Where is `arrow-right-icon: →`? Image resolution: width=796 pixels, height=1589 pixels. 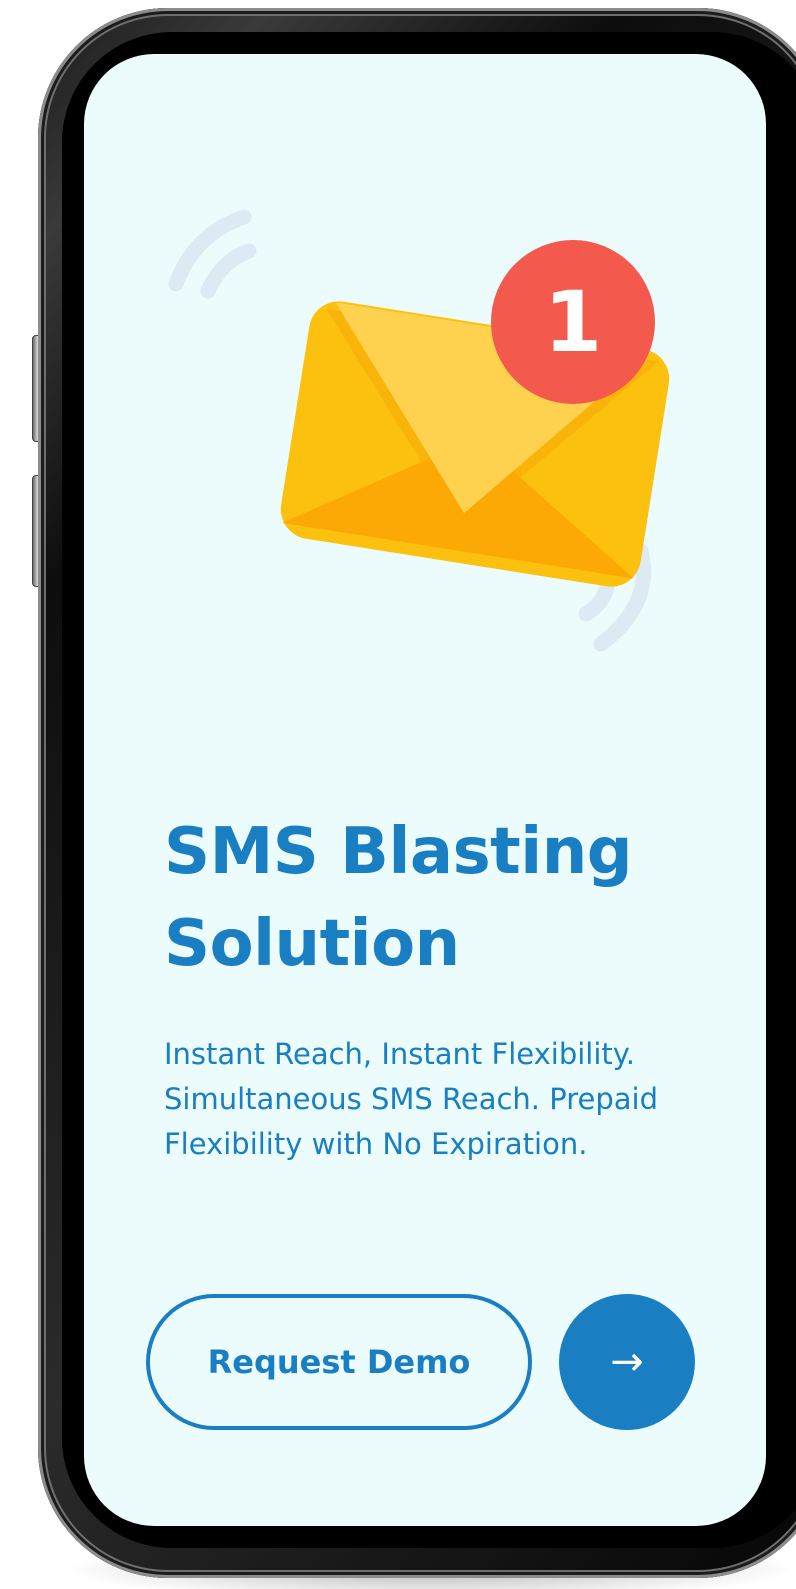
arrow-right-icon: → is located at coordinates (627, 1362).